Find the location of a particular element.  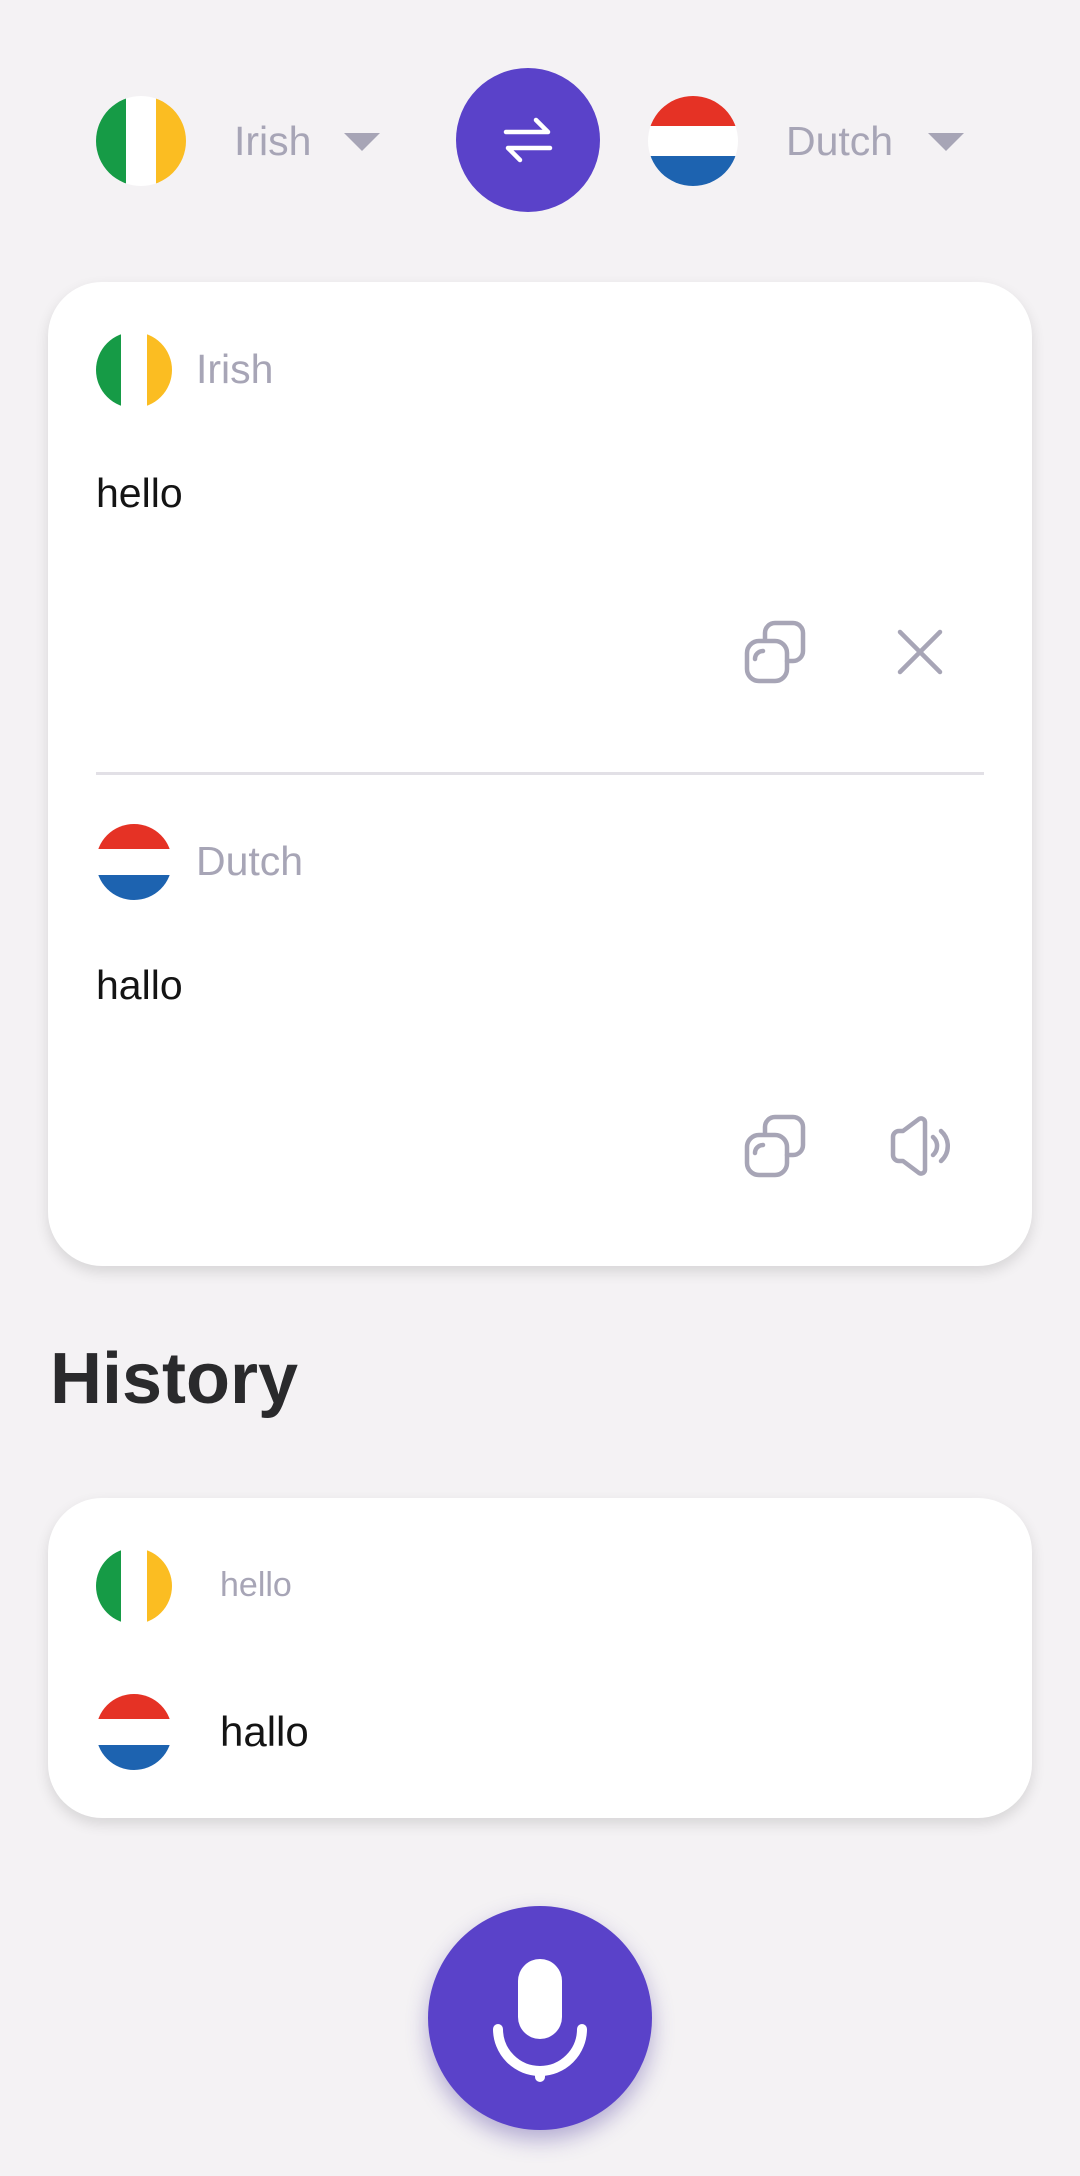

clear-text-button is located at coordinates (920, 652).